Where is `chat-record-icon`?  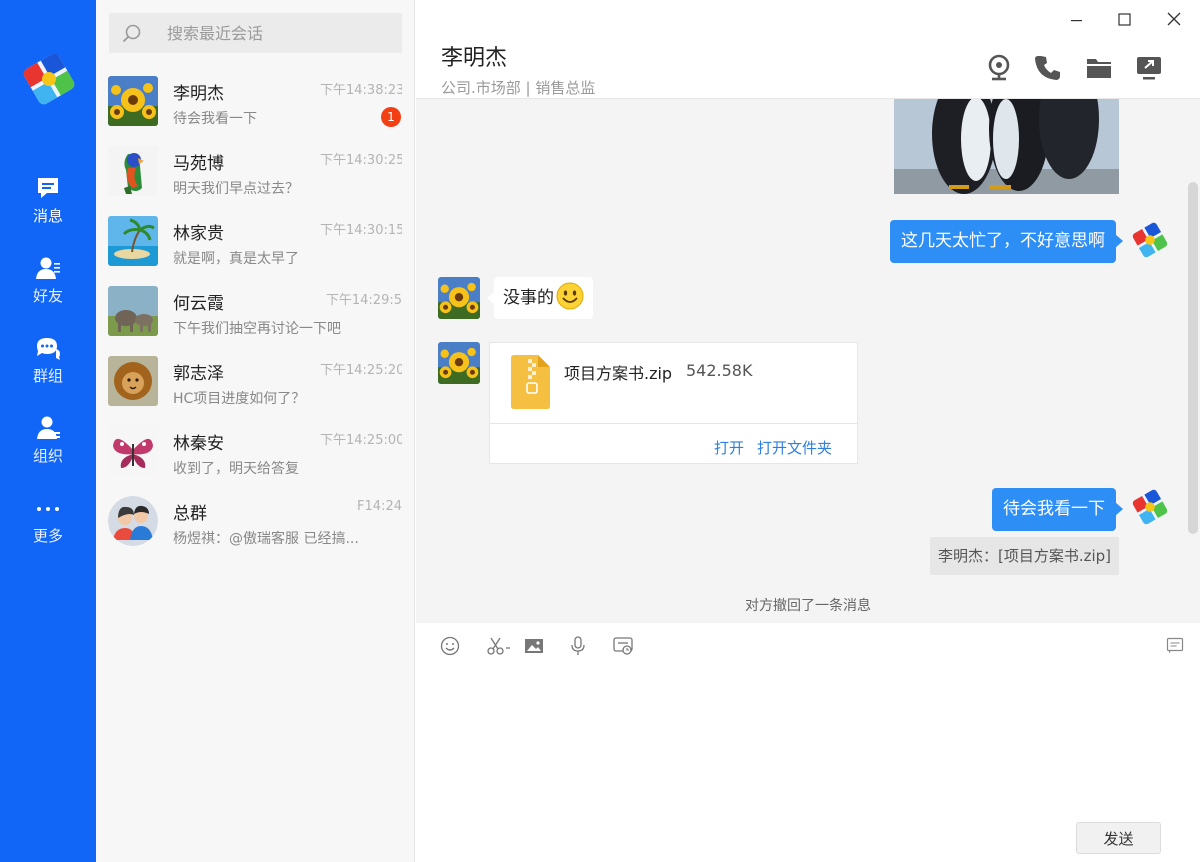
chat-record-icon is located at coordinates (623, 646).